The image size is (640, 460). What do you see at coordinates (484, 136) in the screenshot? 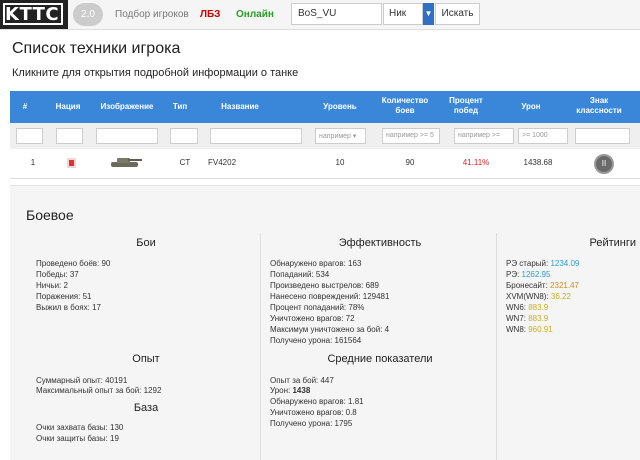
I see `filter-winrate-input: например >=` at bounding box center [484, 136].